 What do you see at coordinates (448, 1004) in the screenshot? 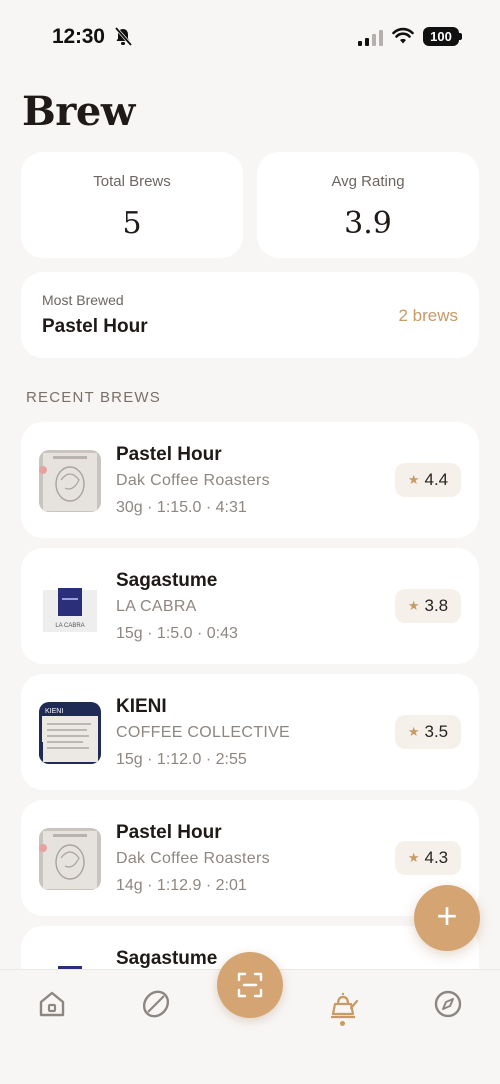
I see `compass-icon` at bounding box center [448, 1004].